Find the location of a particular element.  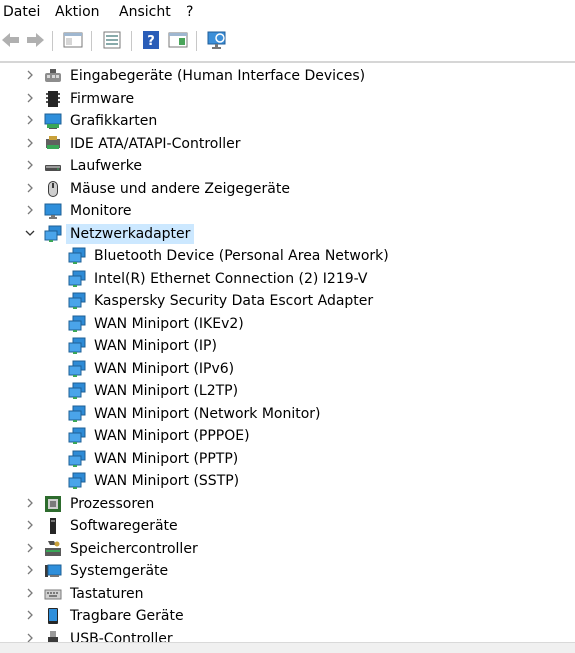

back-arrow-icon is located at coordinates (11, 40).